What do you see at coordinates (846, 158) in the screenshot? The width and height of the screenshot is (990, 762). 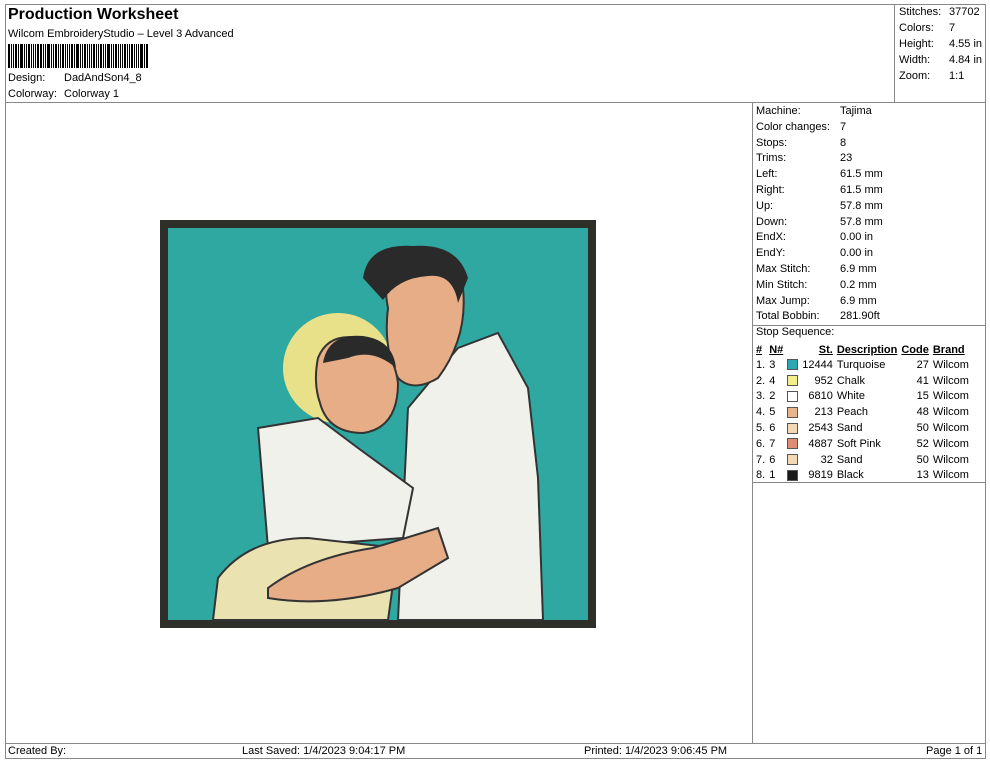 I see `machine-info-value: 23` at bounding box center [846, 158].